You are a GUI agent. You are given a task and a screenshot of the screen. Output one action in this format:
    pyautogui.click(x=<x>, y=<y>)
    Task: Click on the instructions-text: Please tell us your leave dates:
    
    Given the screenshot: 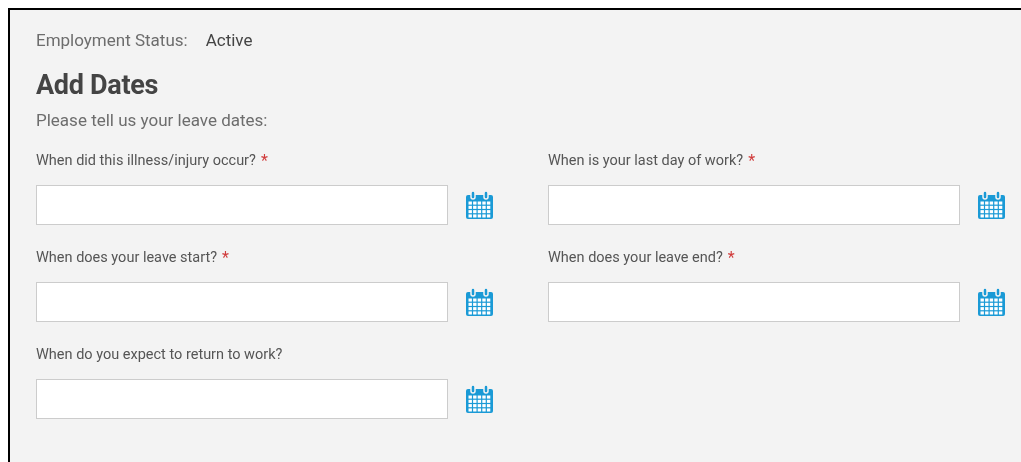 What is the action you would take?
    pyautogui.click(x=152, y=120)
    